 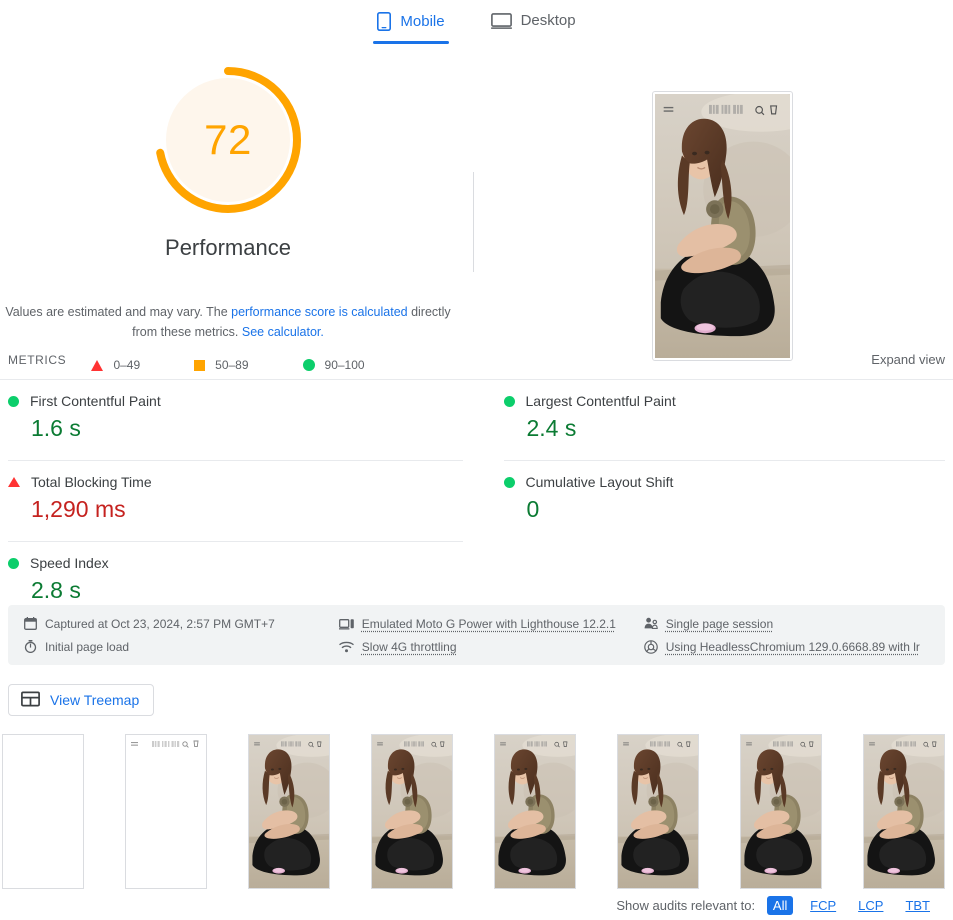 I want to click on hero-divider, so click(x=473, y=222).